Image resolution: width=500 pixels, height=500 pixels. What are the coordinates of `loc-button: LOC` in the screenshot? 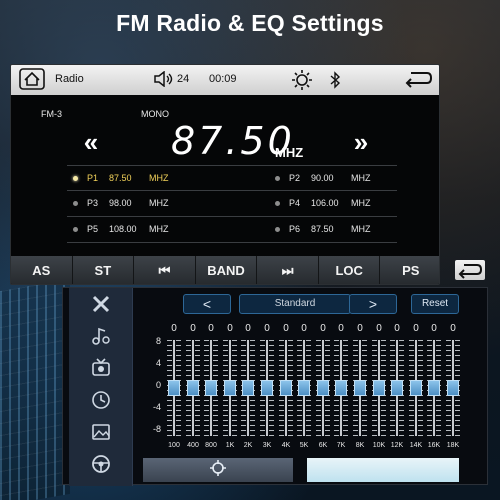 It's located at (350, 270).